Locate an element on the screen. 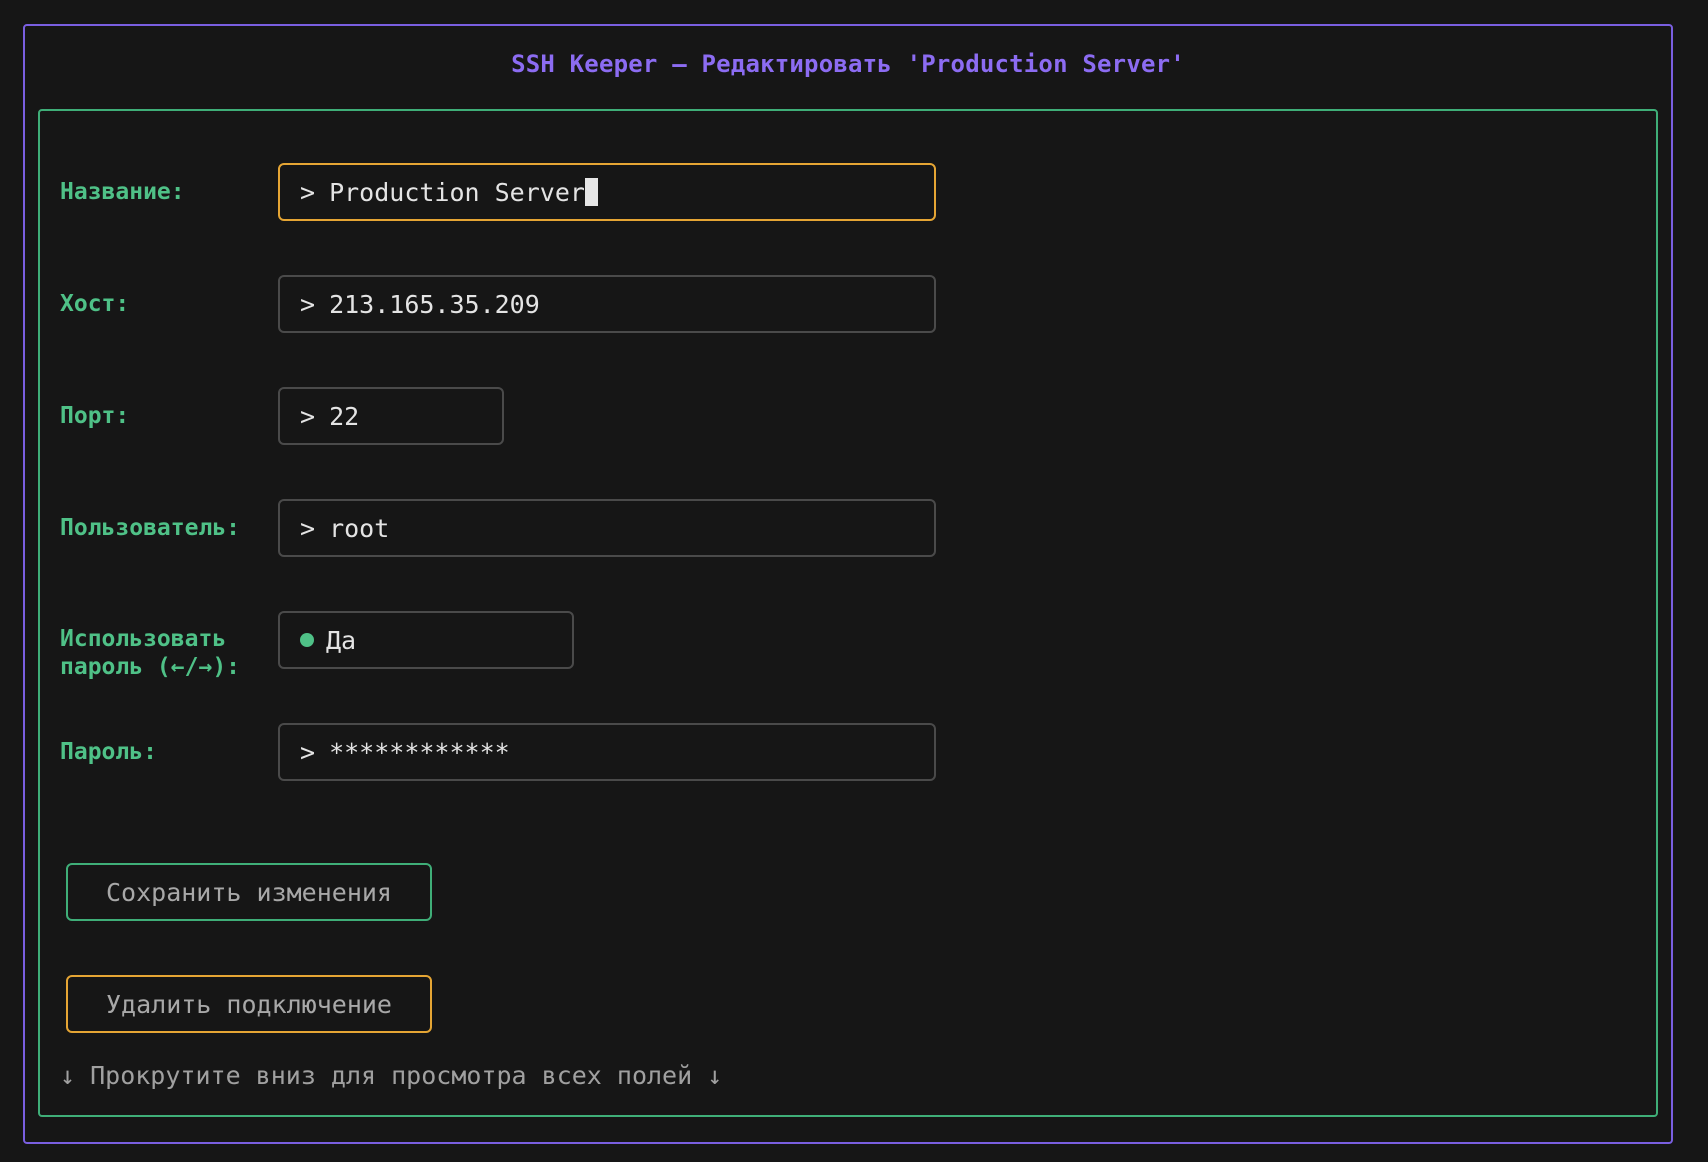  name-row: Название: > Production Server is located at coordinates (848, 192).